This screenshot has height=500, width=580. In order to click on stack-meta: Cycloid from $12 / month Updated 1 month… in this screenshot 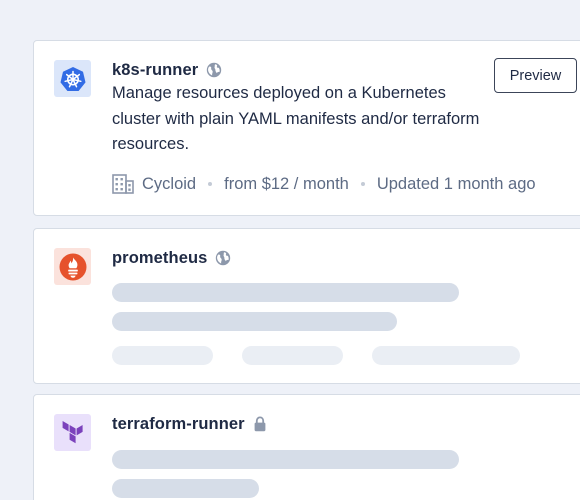, I will do `click(324, 184)`.